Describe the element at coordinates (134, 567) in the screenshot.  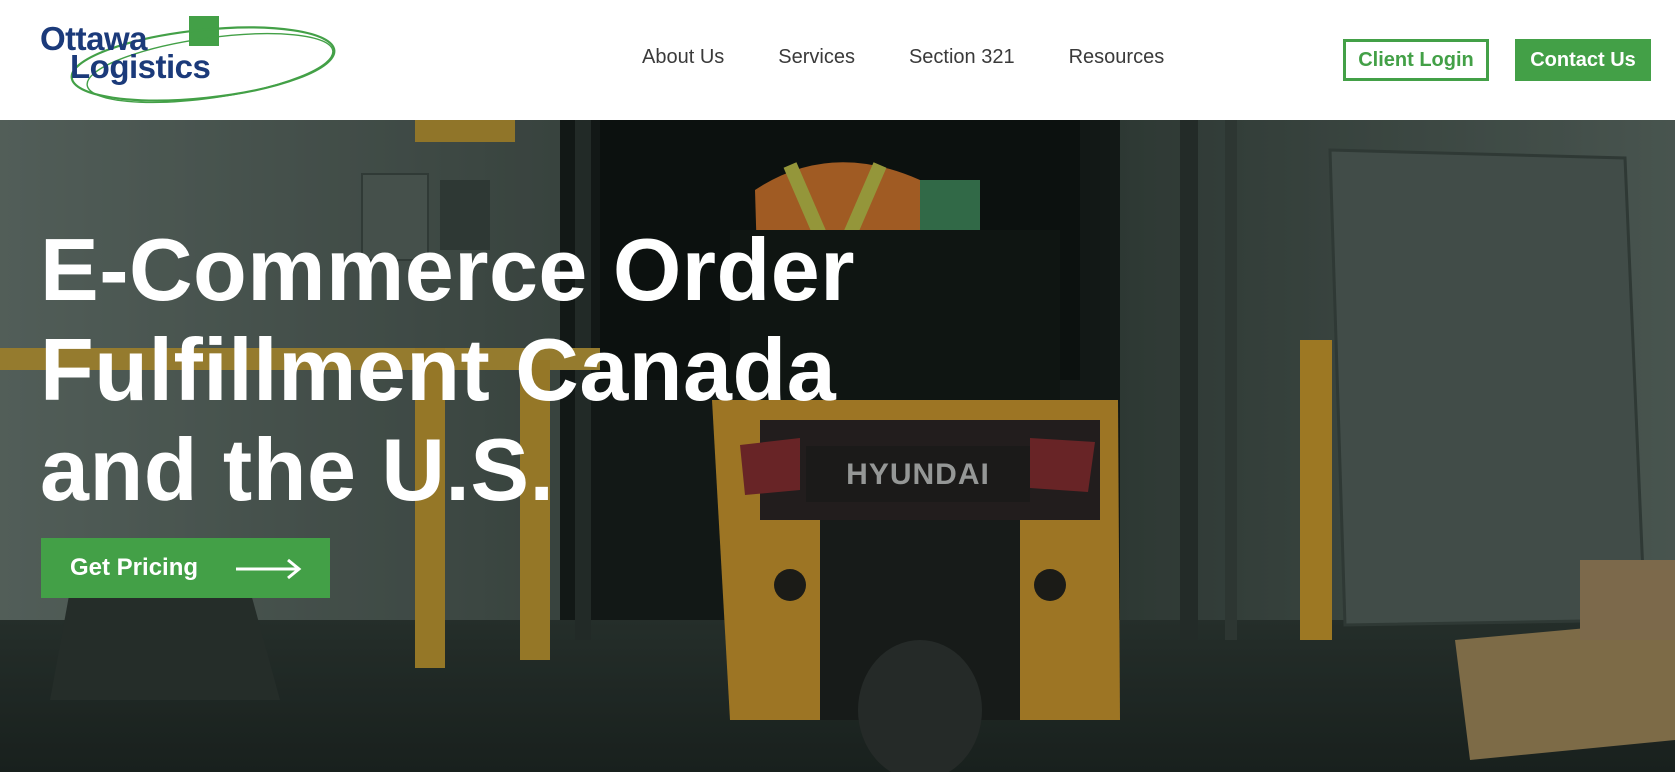
I see `get-pricing-label: Get Pricing` at that location.